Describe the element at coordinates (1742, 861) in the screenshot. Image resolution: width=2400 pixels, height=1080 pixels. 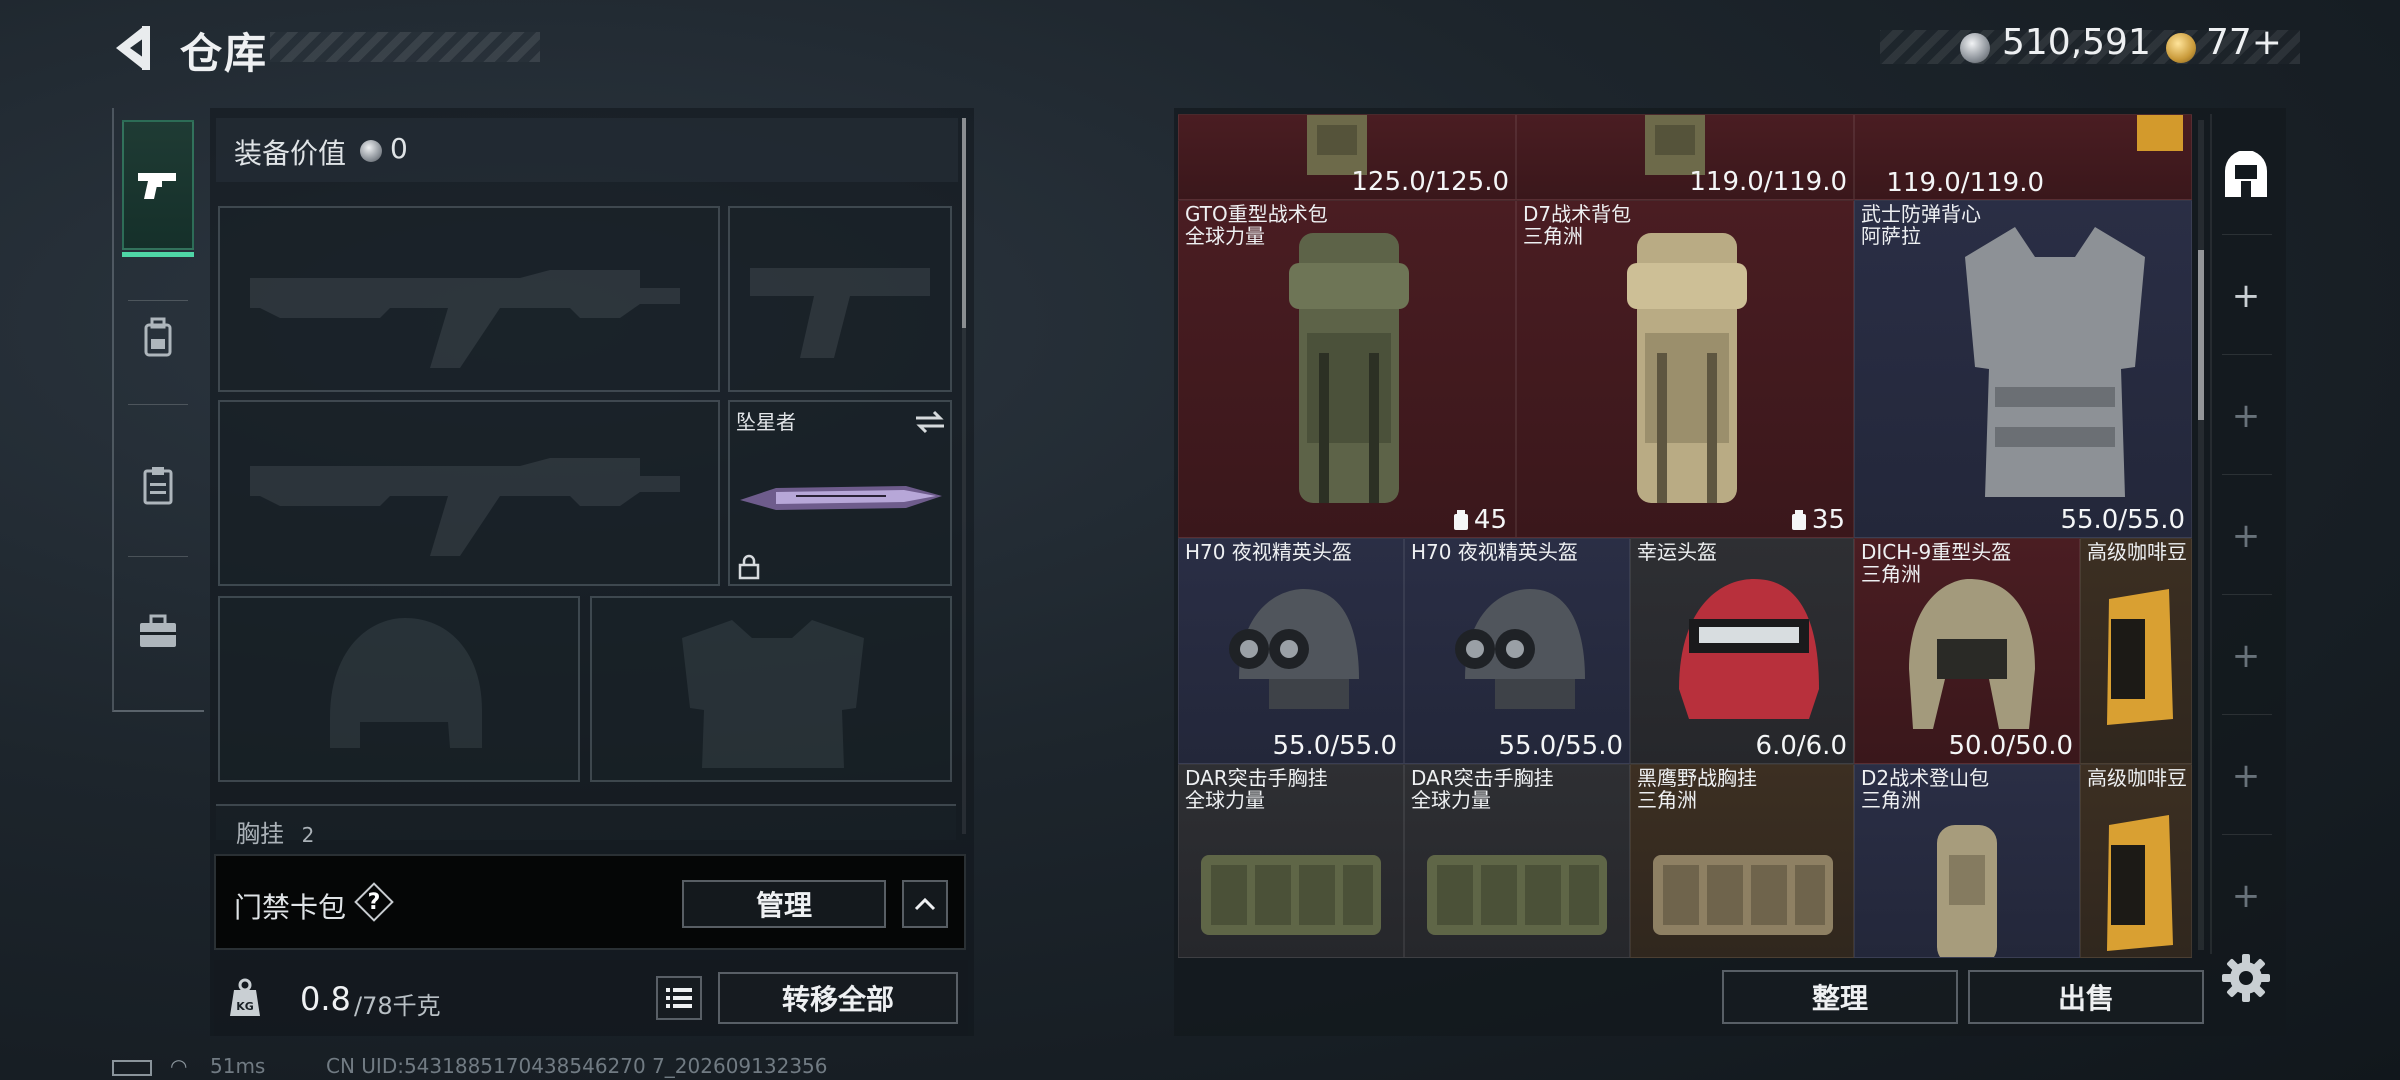
I see `stash-item: 黑鹰野战胸挂 三角洲` at that location.